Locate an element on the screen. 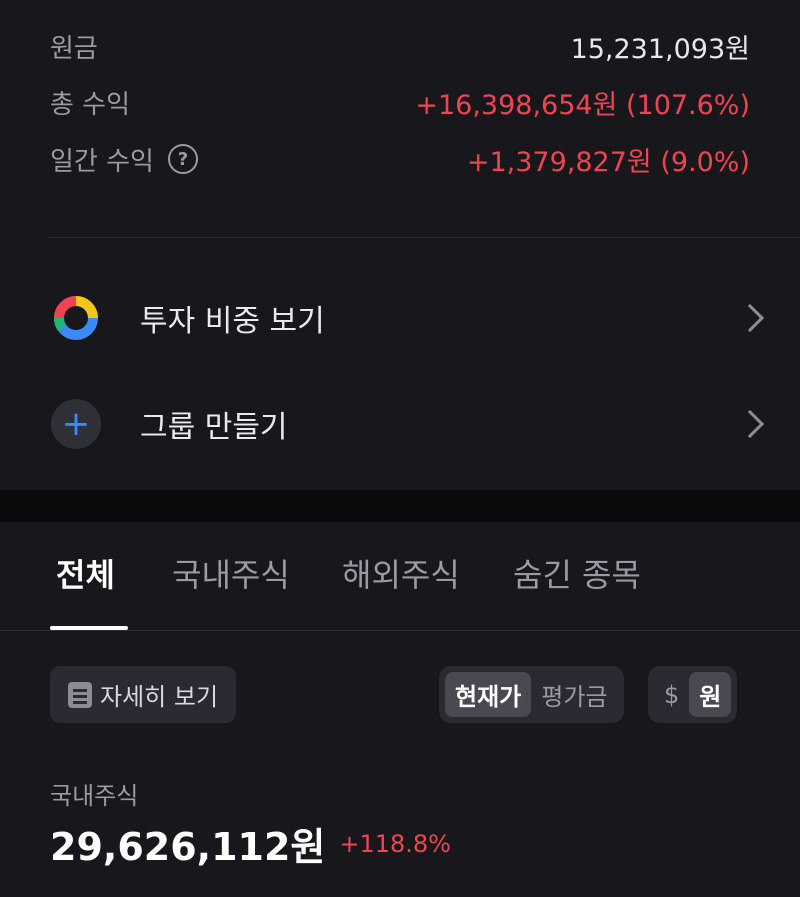 The height and width of the screenshot is (897, 800). total-profit-row: 총 수익 +16,398,654원 (107.6%) is located at coordinates (400, 102).